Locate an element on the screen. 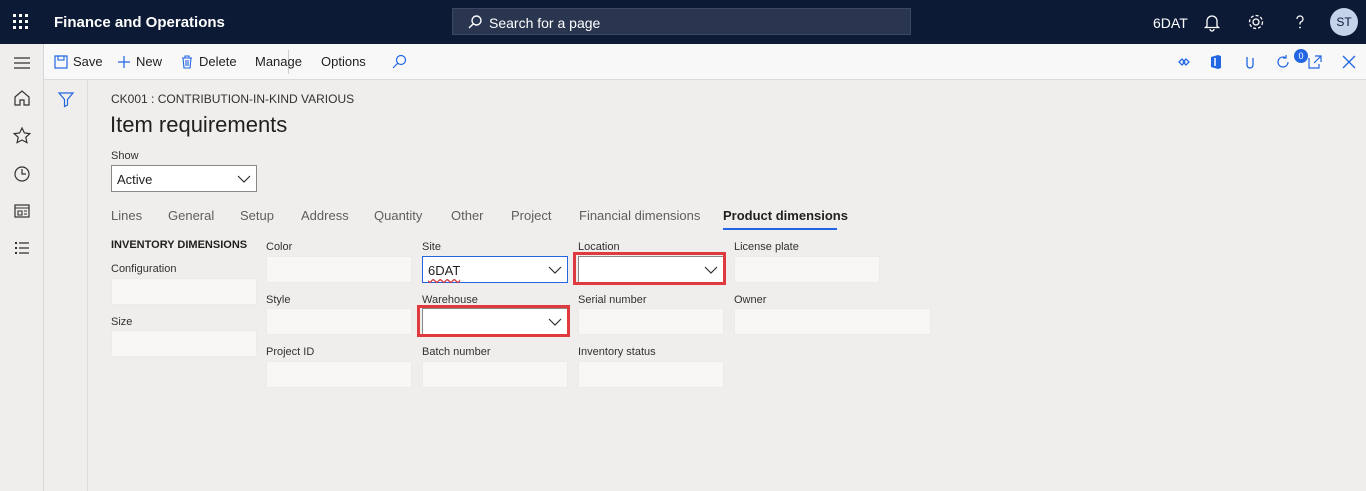  delete-button: Delete is located at coordinates (208, 61).